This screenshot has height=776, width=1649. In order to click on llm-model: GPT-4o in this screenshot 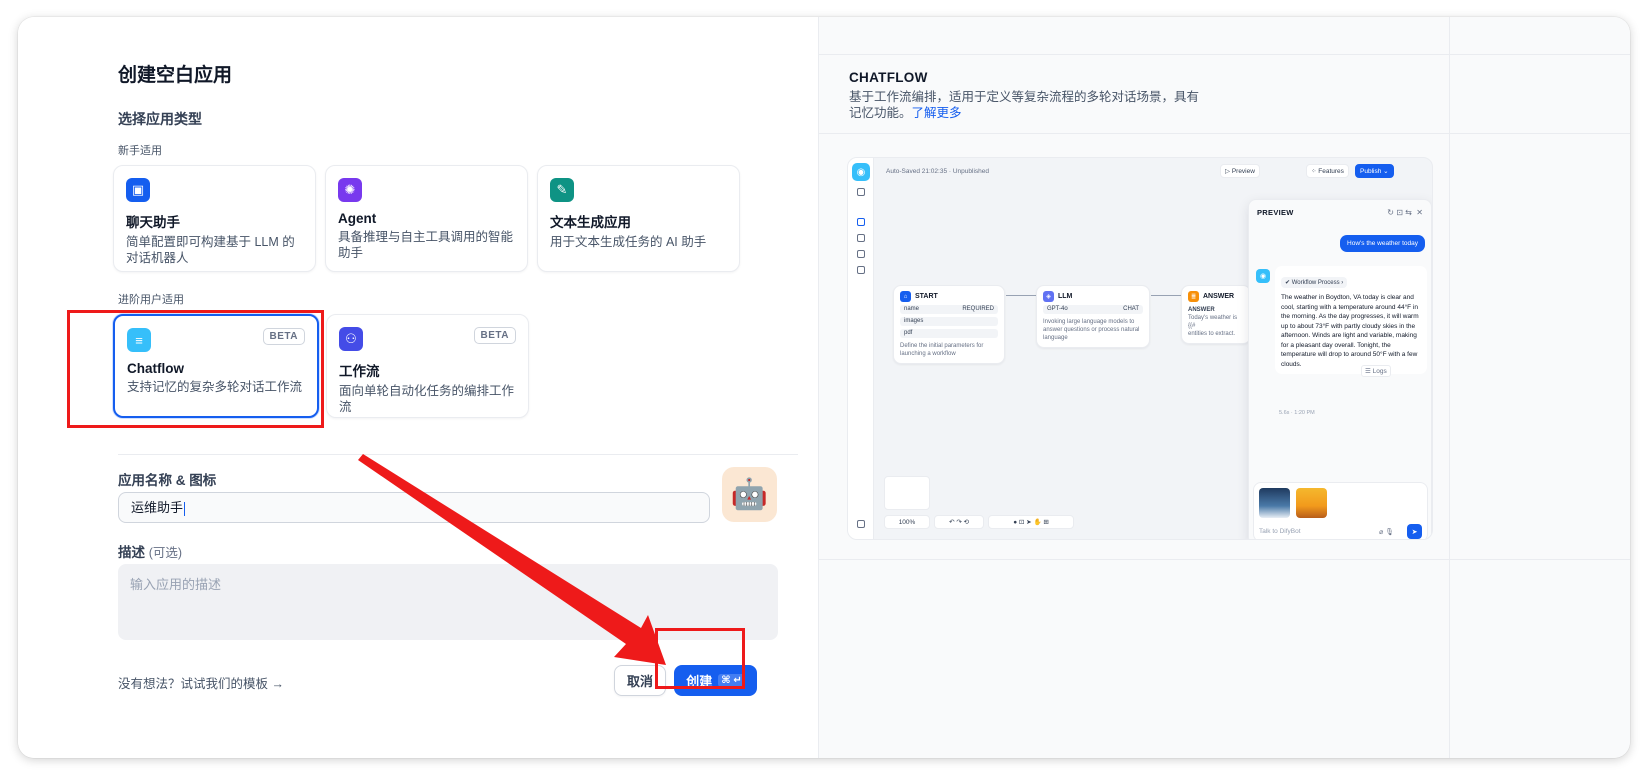, I will do `click(1057, 309)`.